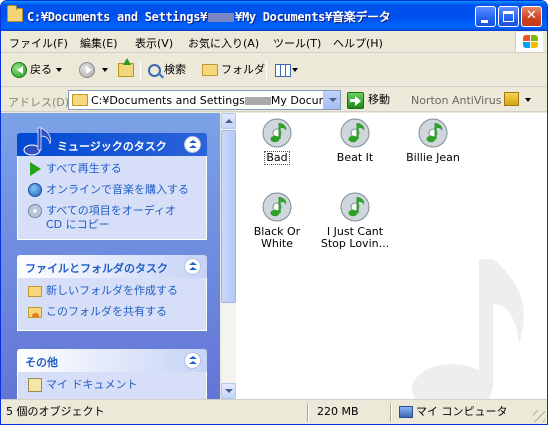 The height and width of the screenshot is (425, 548). What do you see at coordinates (511, 99) in the screenshot?
I see `norton-icon` at bounding box center [511, 99].